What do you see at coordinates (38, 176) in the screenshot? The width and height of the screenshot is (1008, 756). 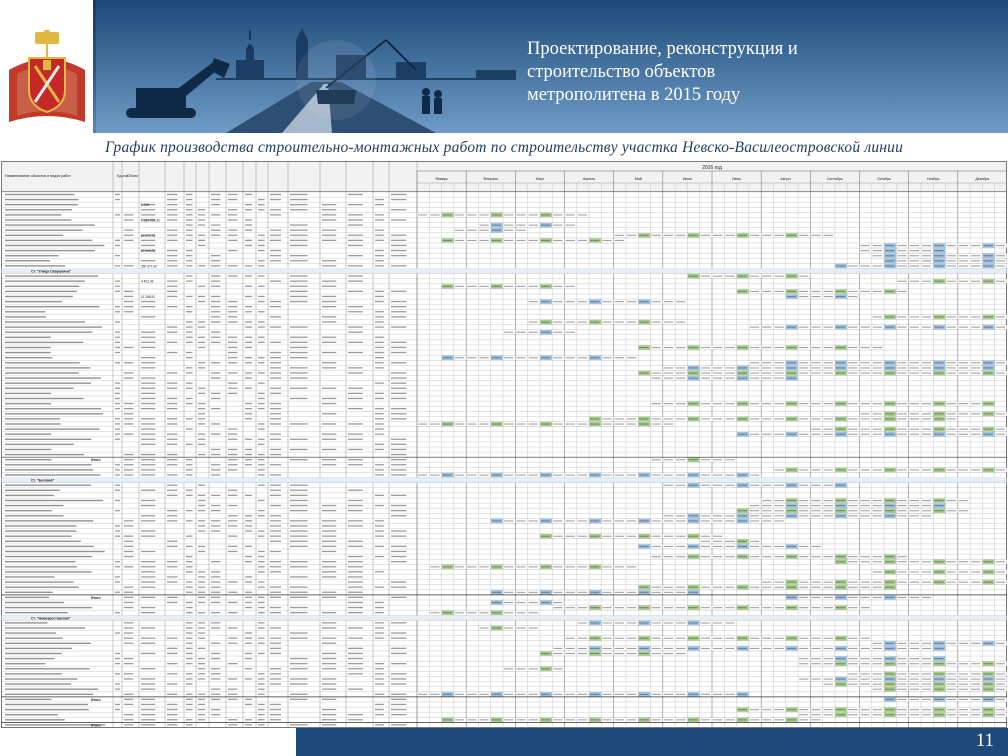 I see `column-header-name: Наименование объектов и видов работ` at bounding box center [38, 176].